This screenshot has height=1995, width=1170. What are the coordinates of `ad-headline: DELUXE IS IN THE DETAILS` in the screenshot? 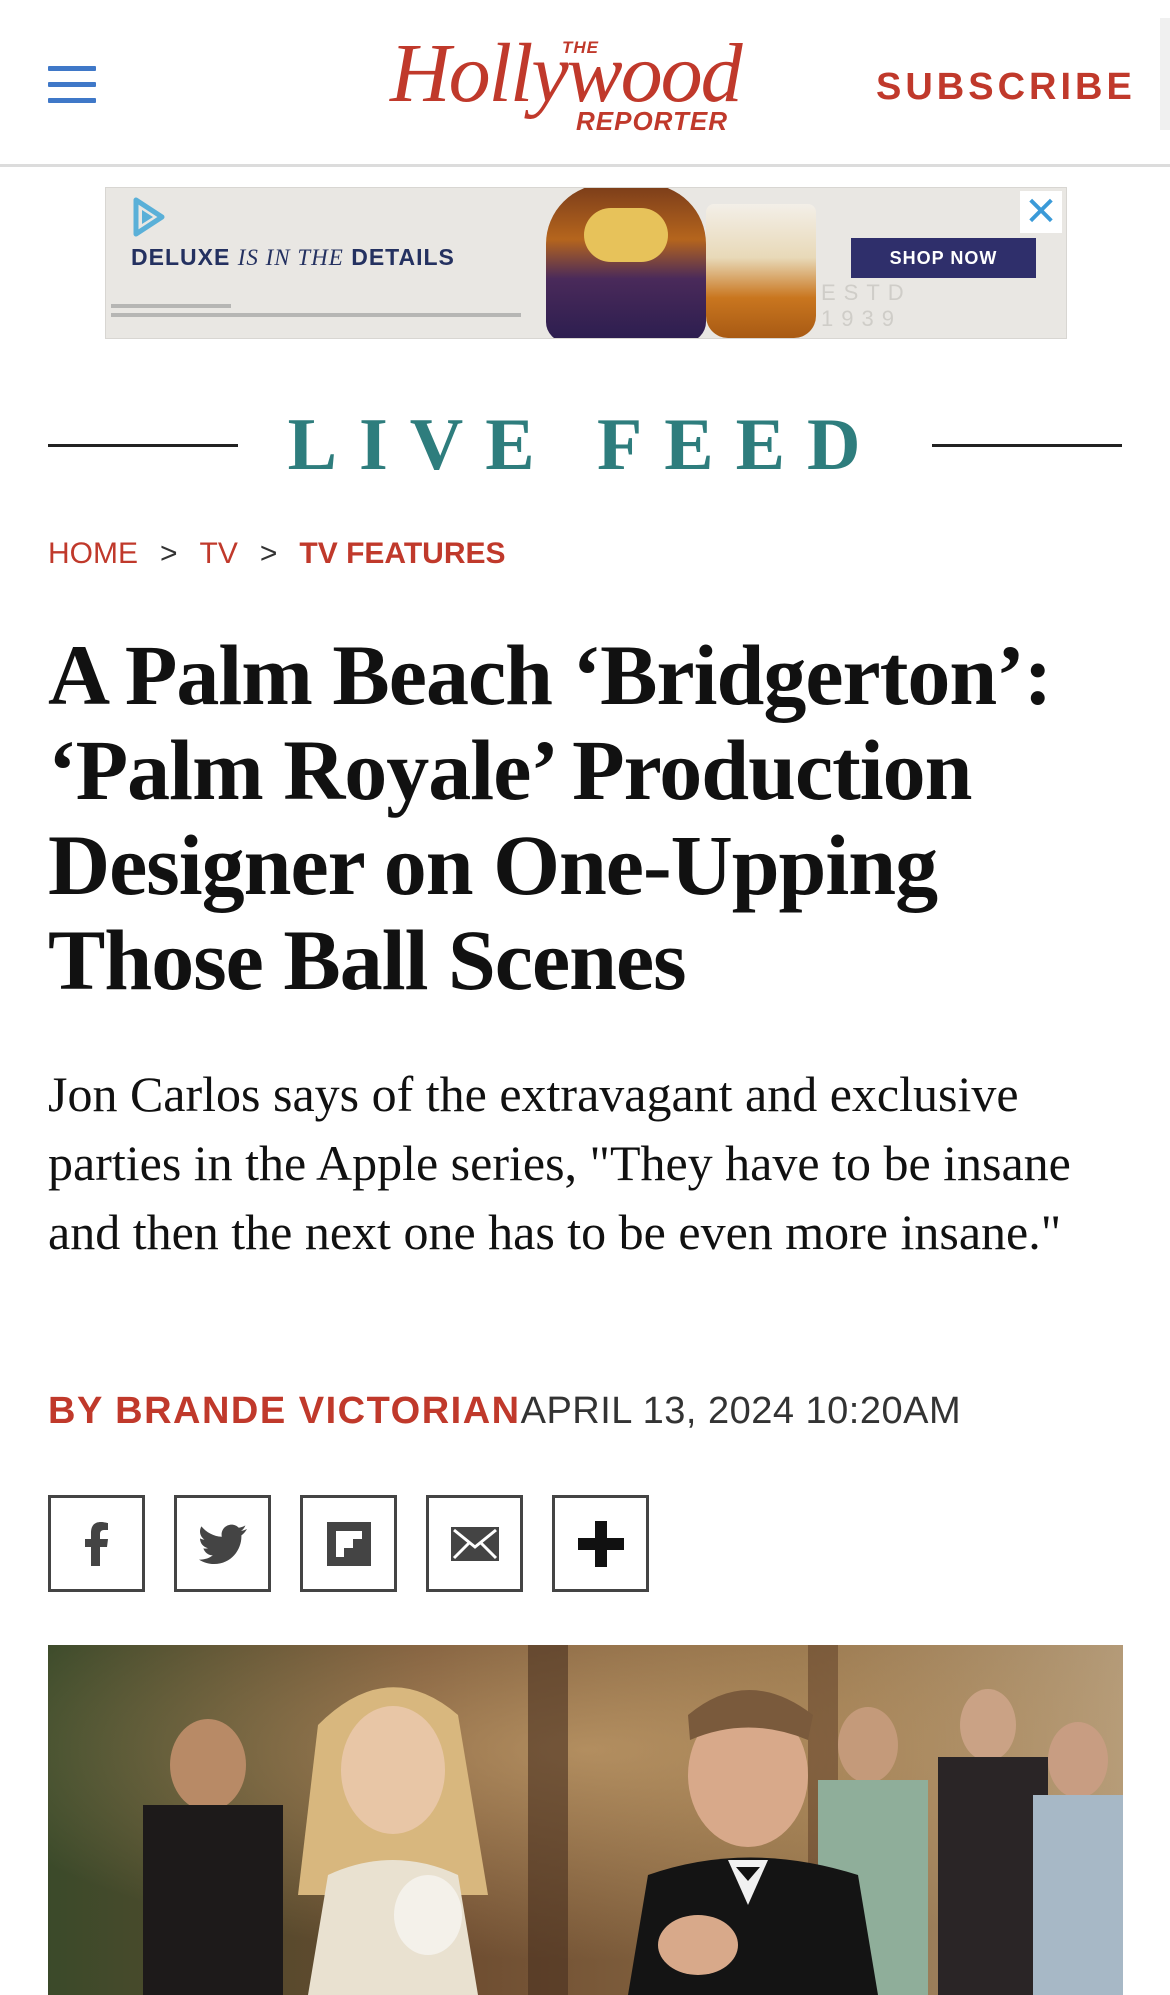 It's located at (293, 257).